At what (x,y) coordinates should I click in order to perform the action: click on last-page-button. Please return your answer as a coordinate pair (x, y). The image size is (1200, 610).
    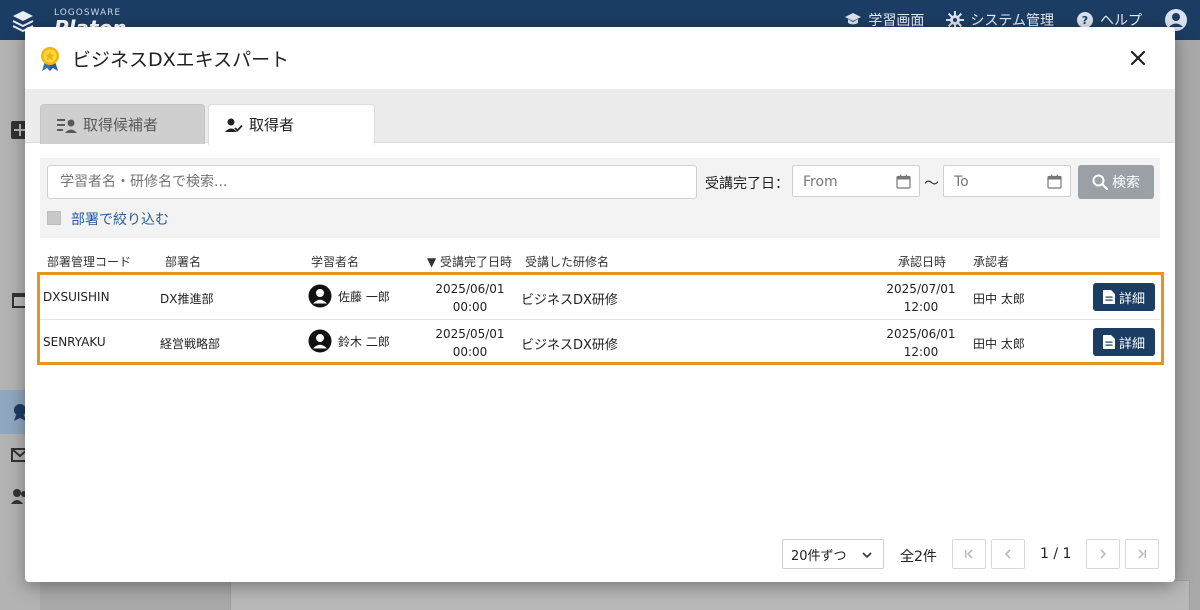
    Looking at the image, I should click on (1142, 554).